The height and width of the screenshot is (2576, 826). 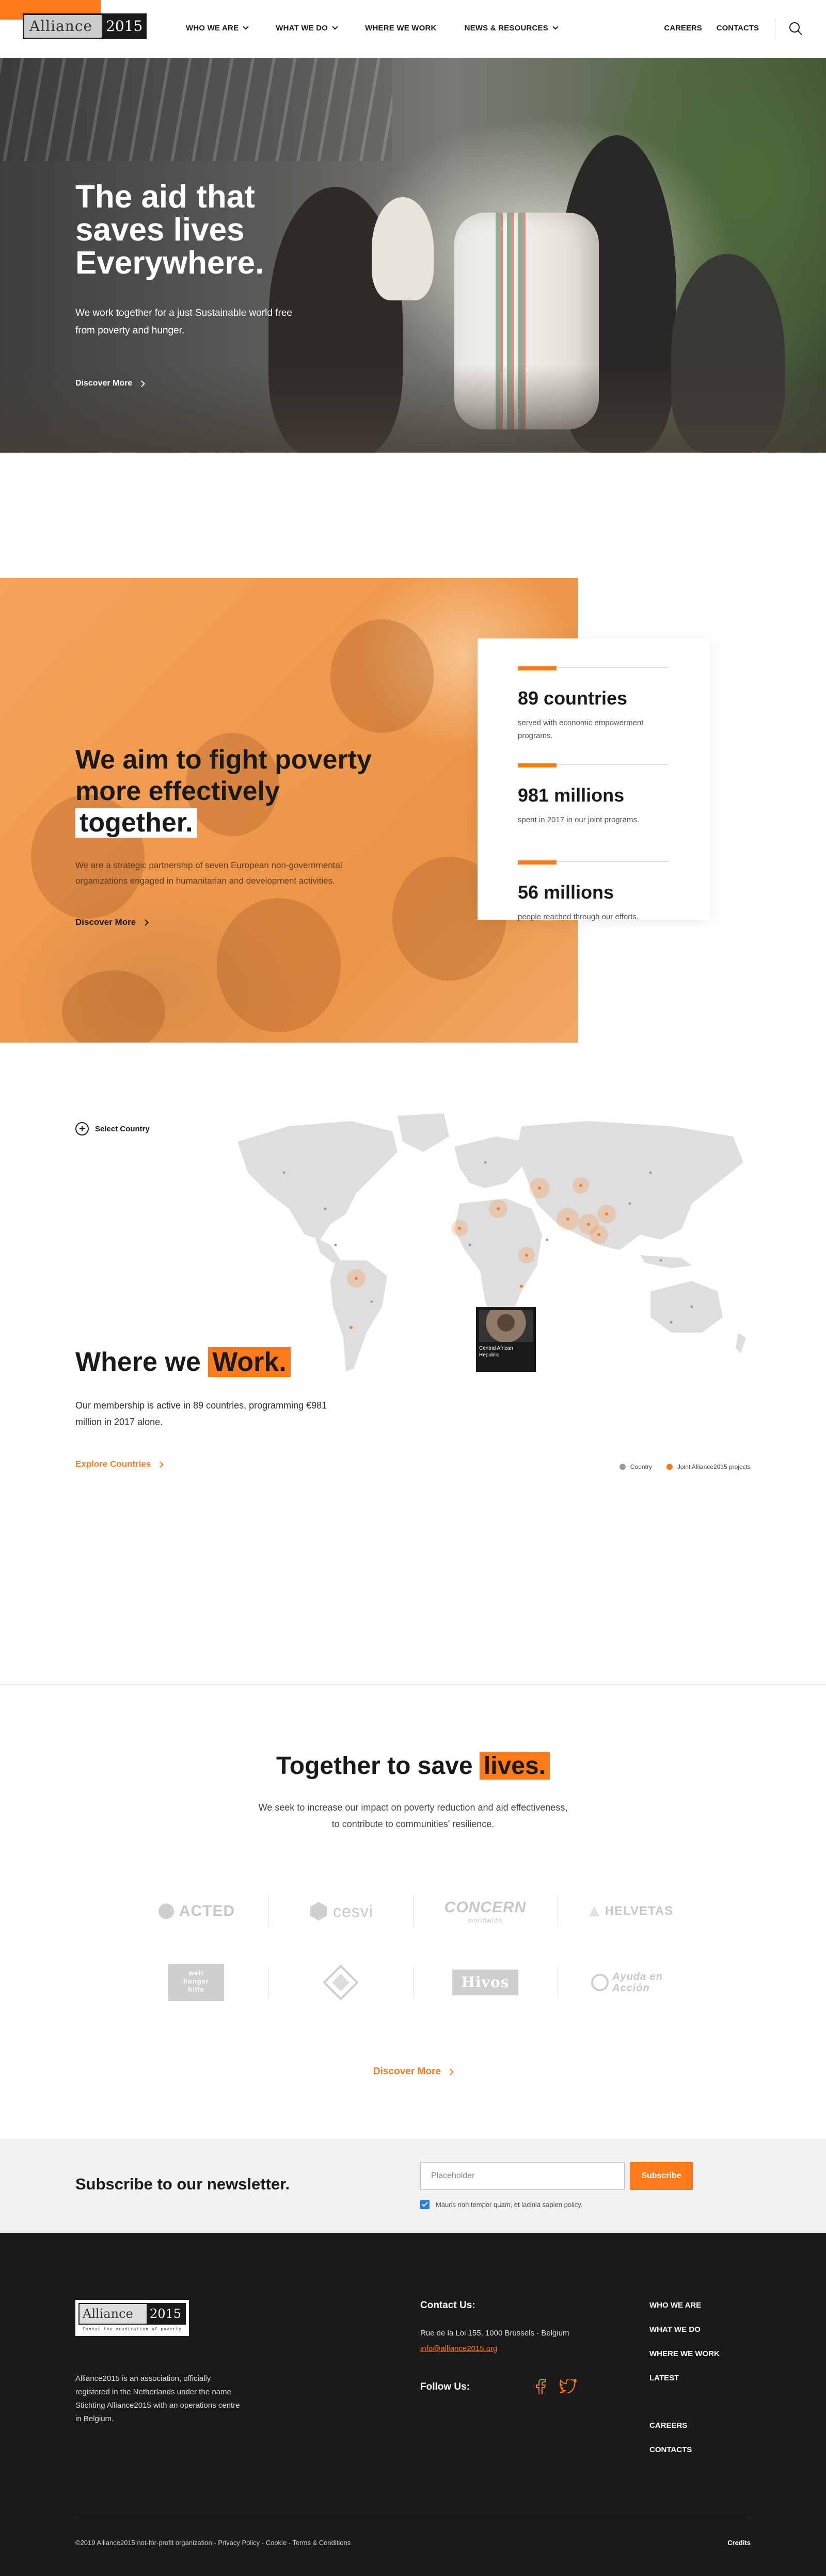 I want to click on nav-item-what-we-do: WHAT WE DO, so click(x=307, y=28).